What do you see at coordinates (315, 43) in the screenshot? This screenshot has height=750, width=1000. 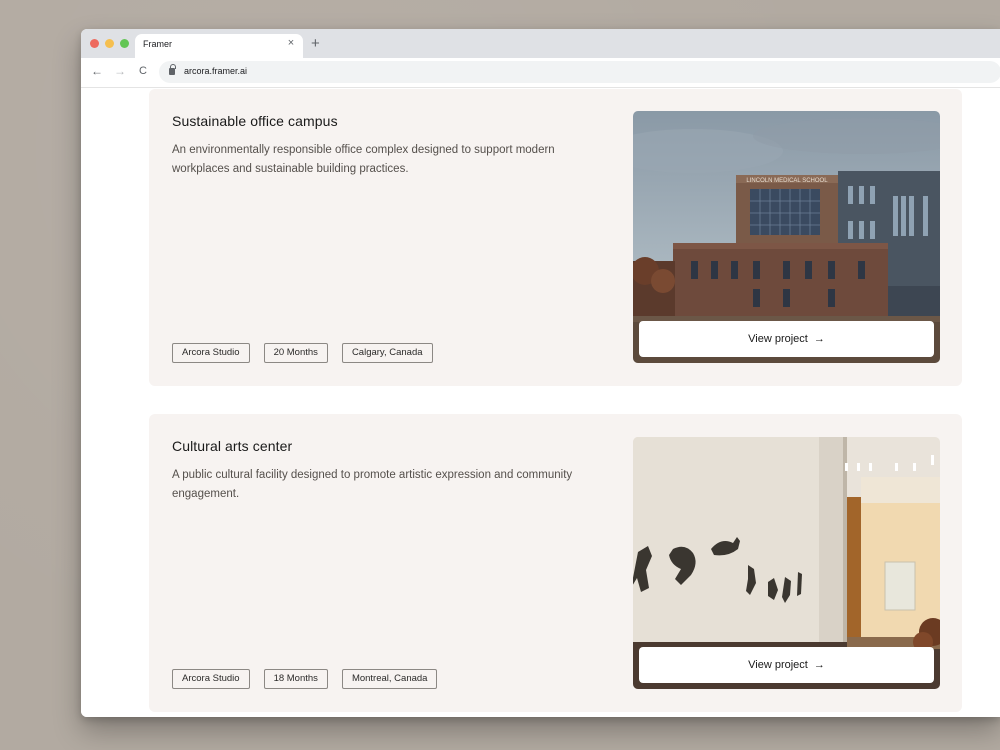 I see `new-tab-icon: +` at bounding box center [315, 43].